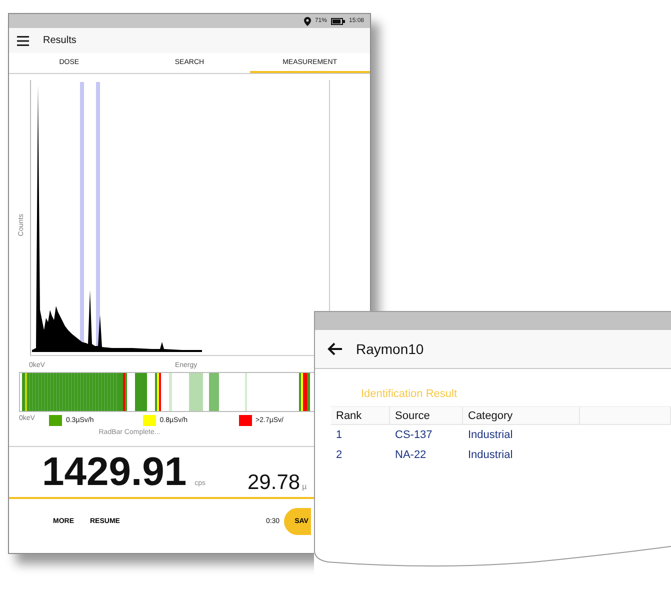  I want to click on table-cell-text: 1, so click(339, 435).